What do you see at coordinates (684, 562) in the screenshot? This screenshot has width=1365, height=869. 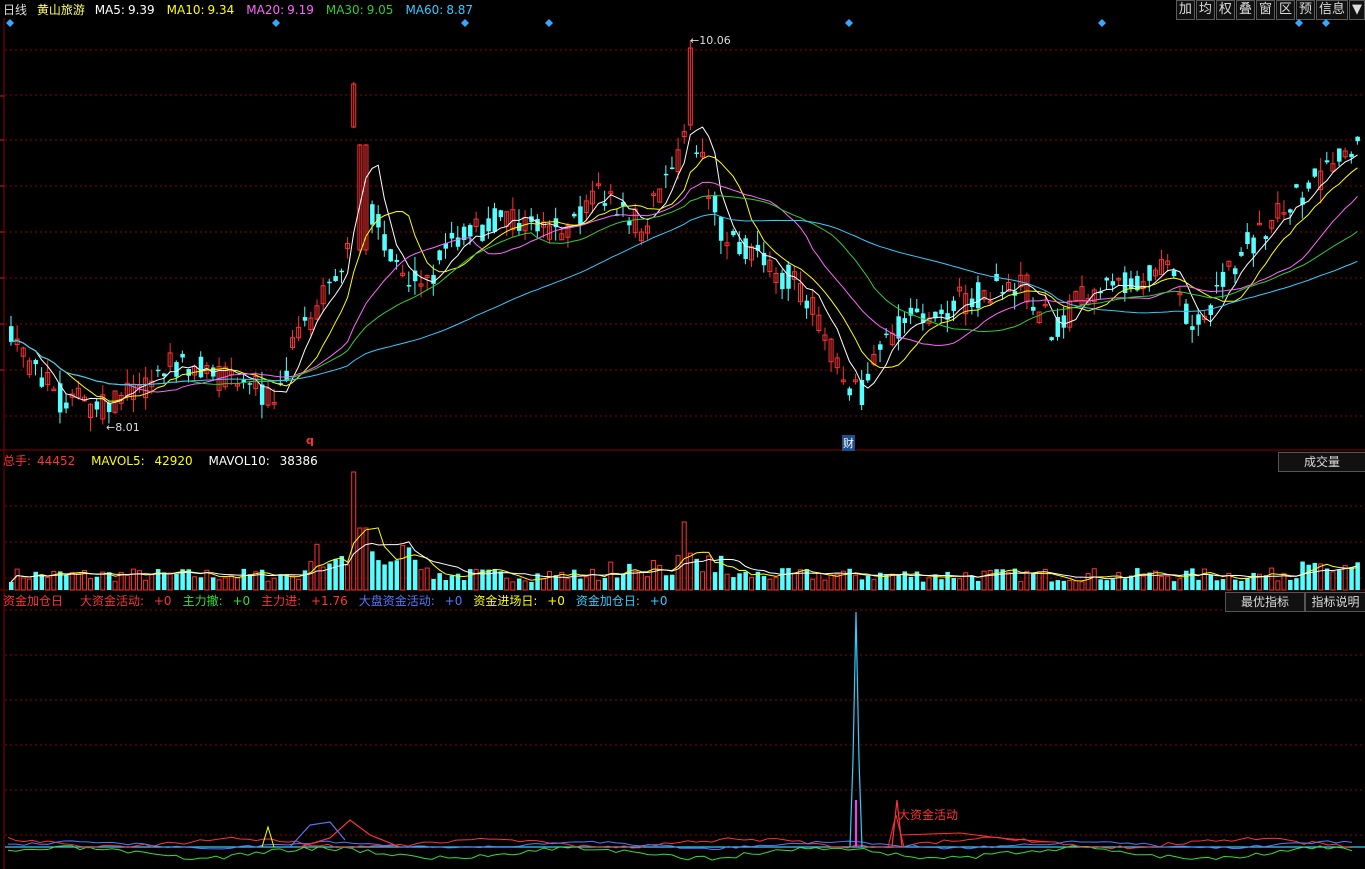 I see `mavol10-line` at bounding box center [684, 562].